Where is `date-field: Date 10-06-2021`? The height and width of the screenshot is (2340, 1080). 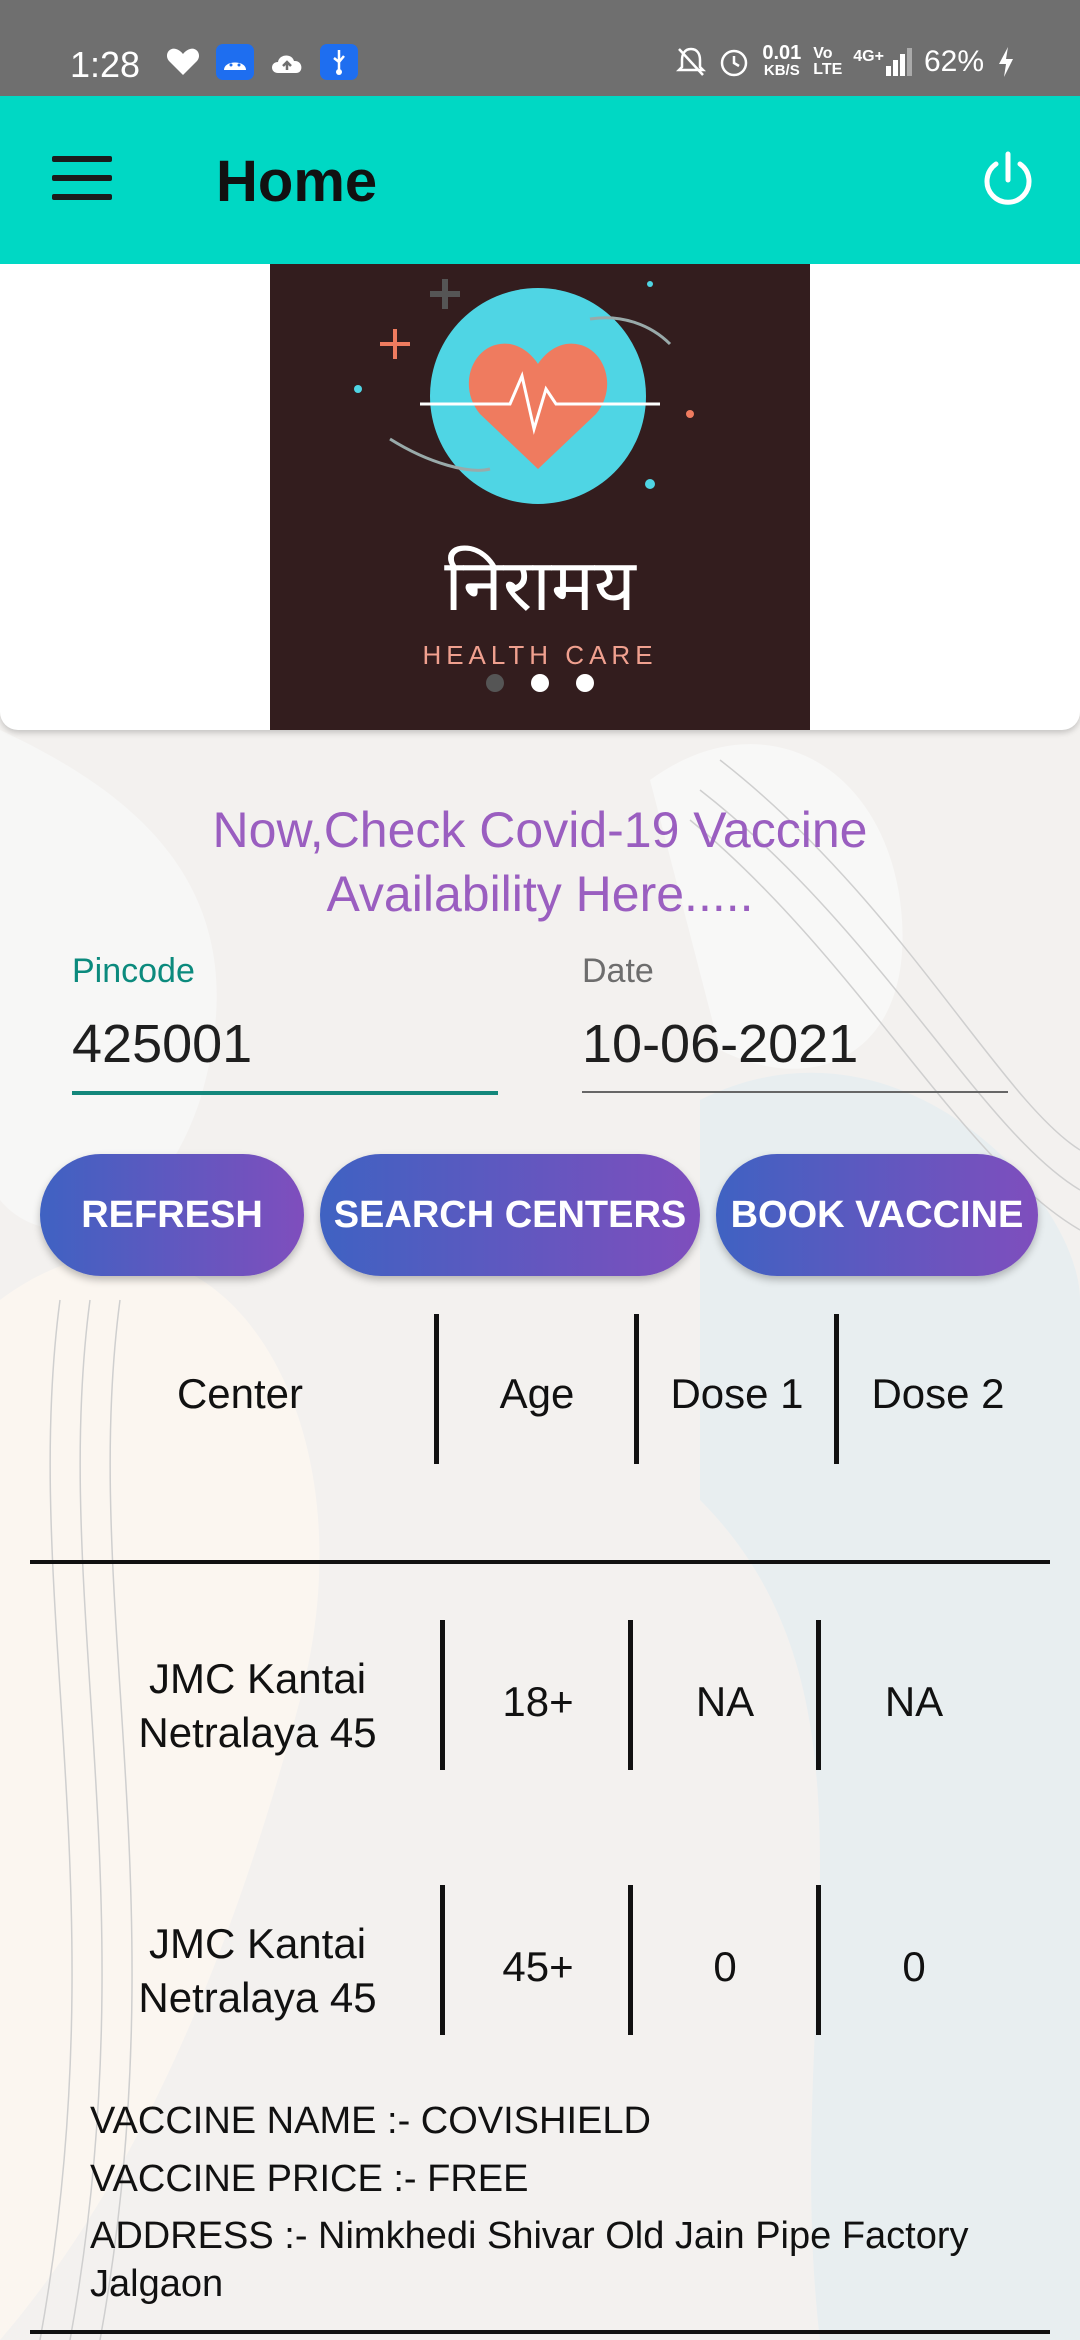 date-field: Date 10-06-2021 is located at coordinates (795, 1022).